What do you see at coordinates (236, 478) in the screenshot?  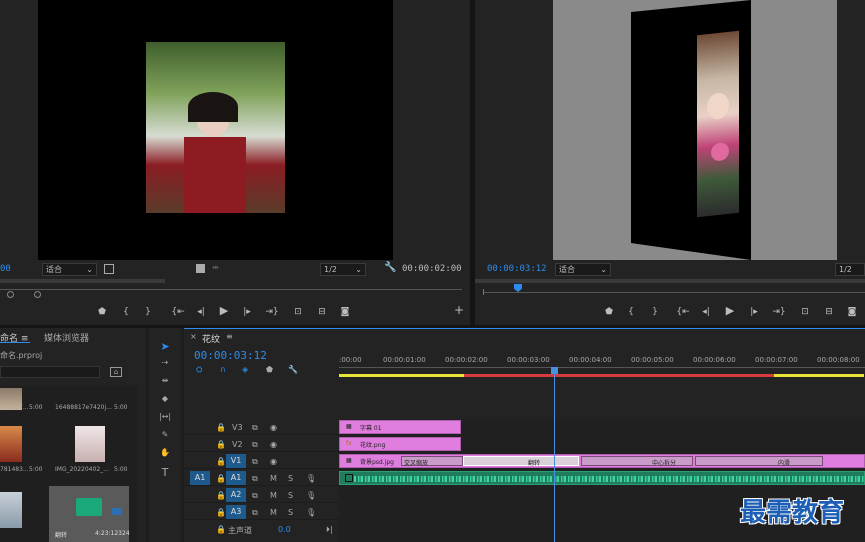 I see `track-name: A1` at bounding box center [236, 478].